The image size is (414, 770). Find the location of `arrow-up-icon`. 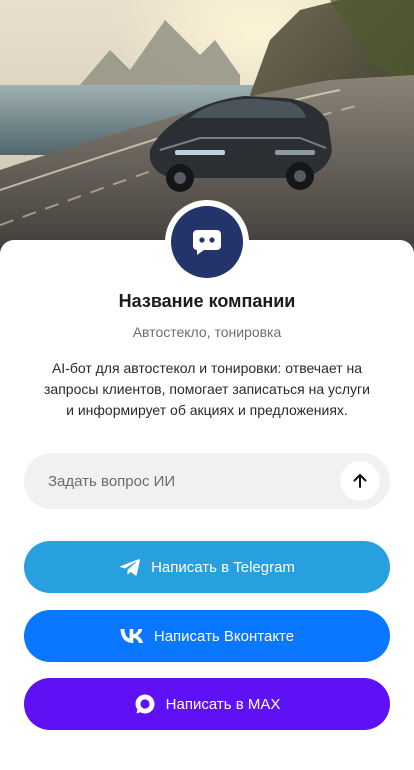

arrow-up-icon is located at coordinates (360, 481).